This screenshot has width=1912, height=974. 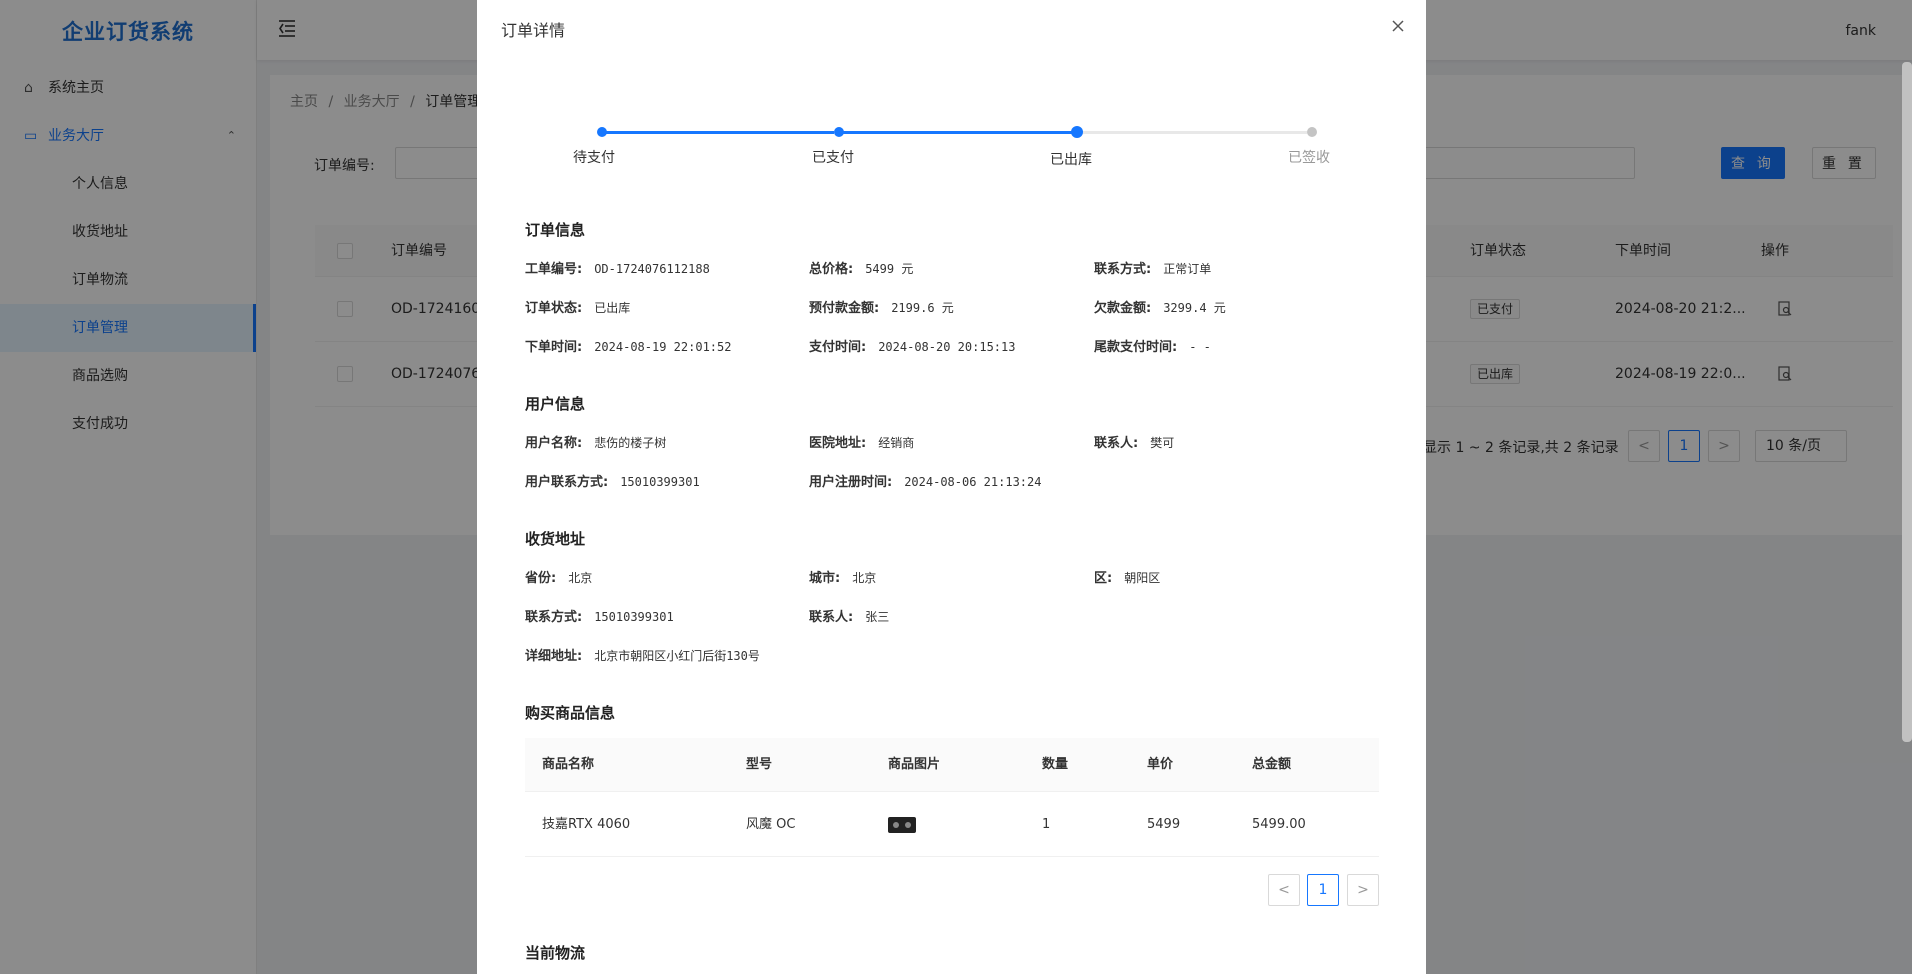 What do you see at coordinates (1077, 132) in the screenshot?
I see `step-dot-current` at bounding box center [1077, 132].